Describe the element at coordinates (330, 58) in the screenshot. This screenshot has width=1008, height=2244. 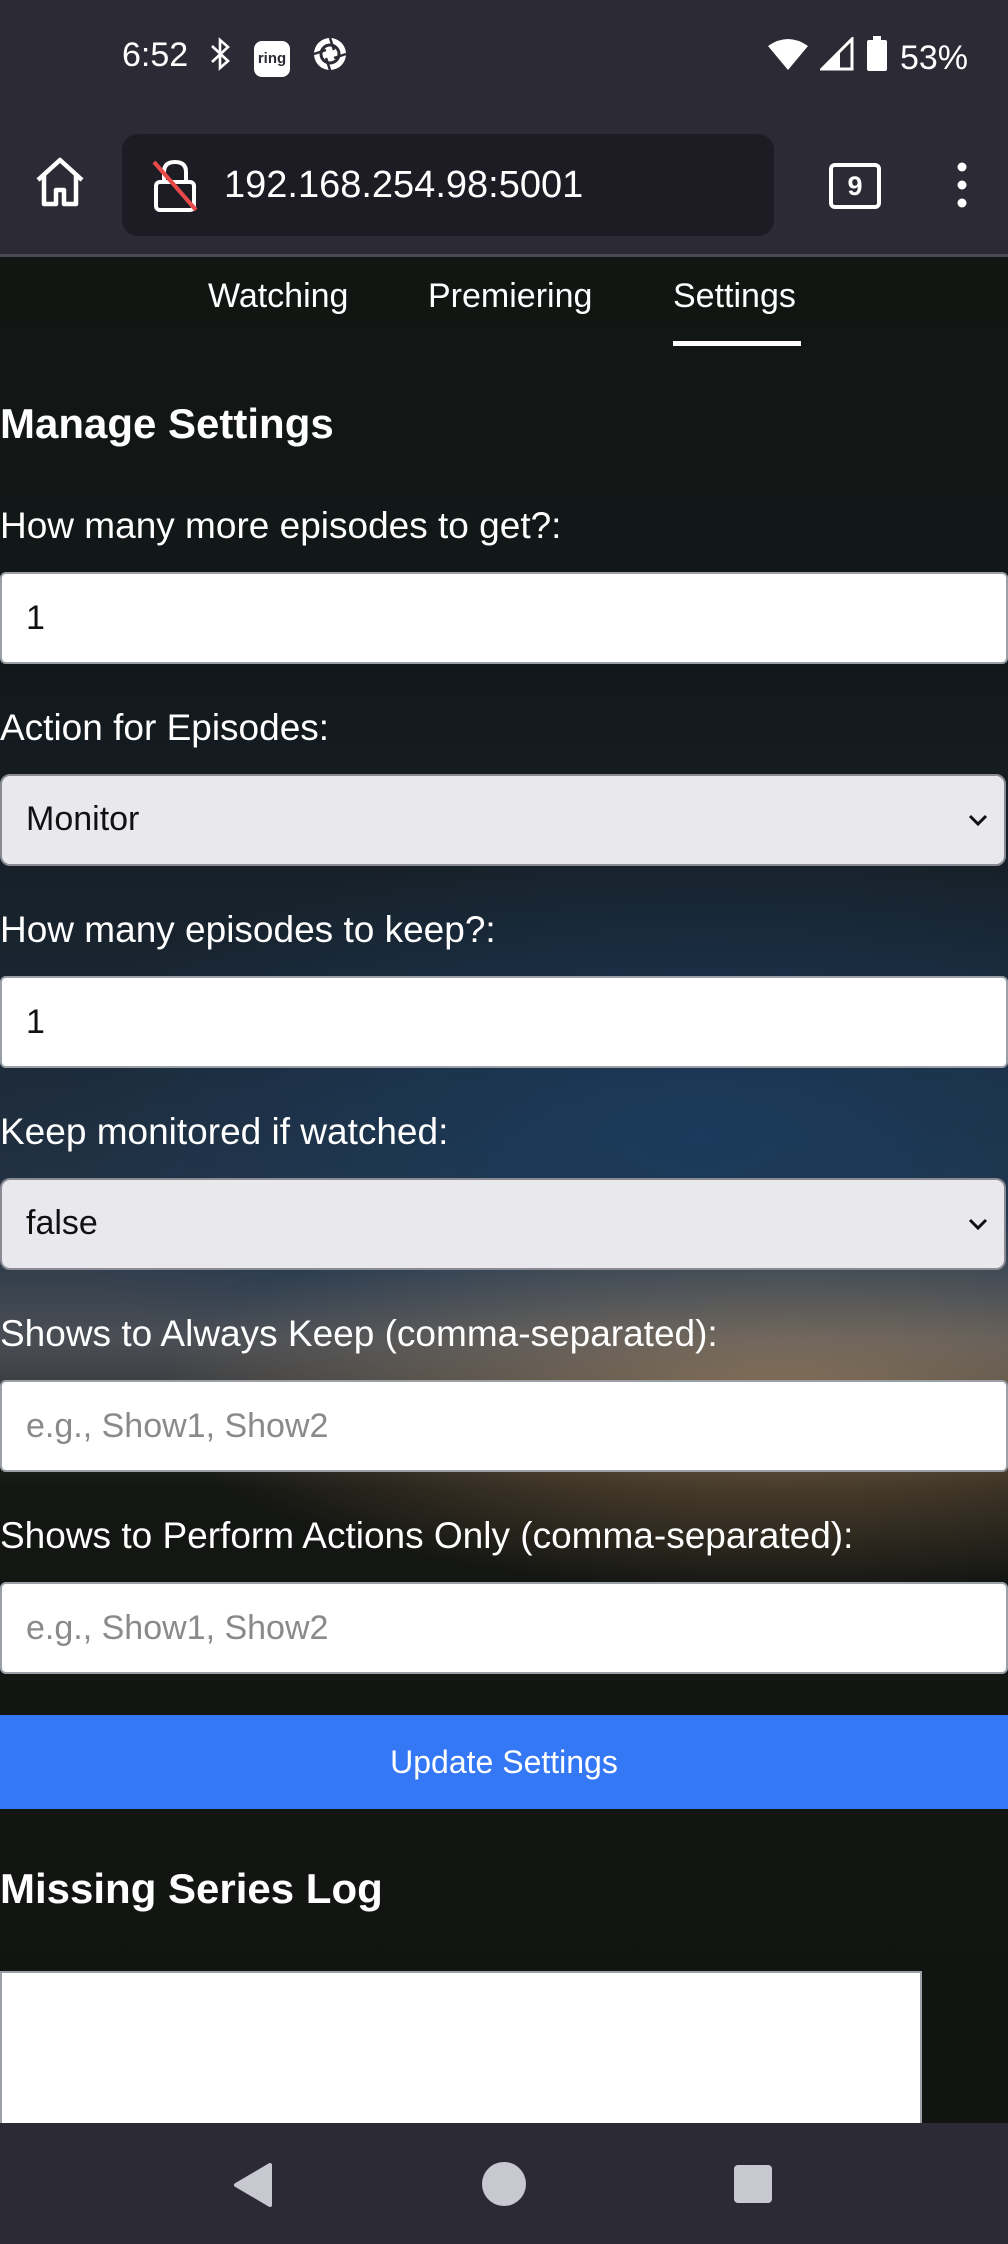
I see `aperture-app-icon` at that location.